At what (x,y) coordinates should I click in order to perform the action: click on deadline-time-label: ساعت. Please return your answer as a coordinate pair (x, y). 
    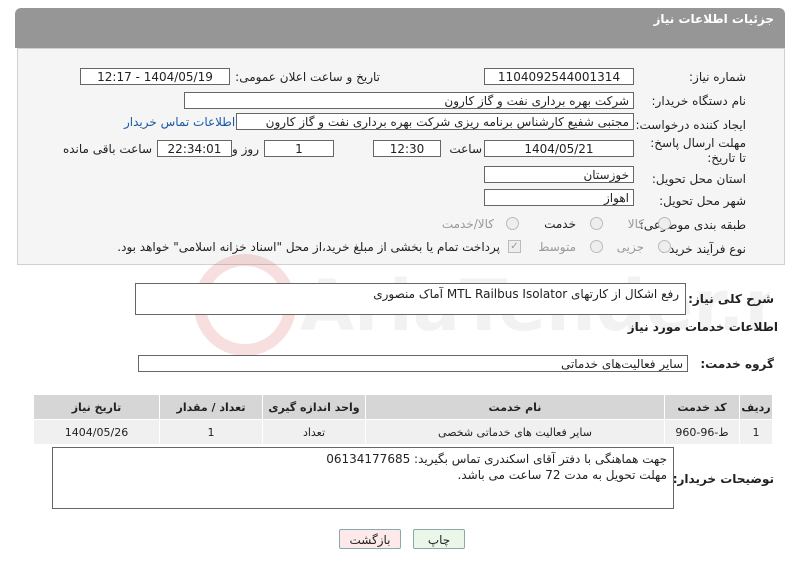
    Looking at the image, I should click on (465, 149).